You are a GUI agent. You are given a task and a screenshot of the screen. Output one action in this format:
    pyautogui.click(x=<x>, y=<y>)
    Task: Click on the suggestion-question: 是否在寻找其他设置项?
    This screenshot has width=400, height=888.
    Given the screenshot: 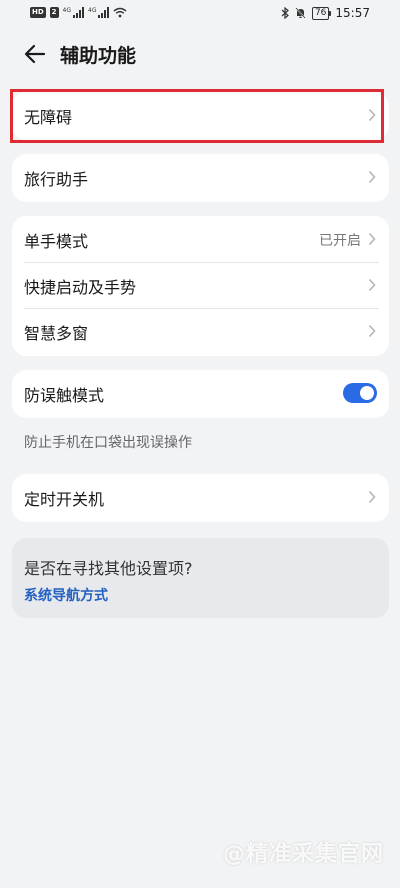 What is the action you would take?
    pyautogui.click(x=108, y=568)
    